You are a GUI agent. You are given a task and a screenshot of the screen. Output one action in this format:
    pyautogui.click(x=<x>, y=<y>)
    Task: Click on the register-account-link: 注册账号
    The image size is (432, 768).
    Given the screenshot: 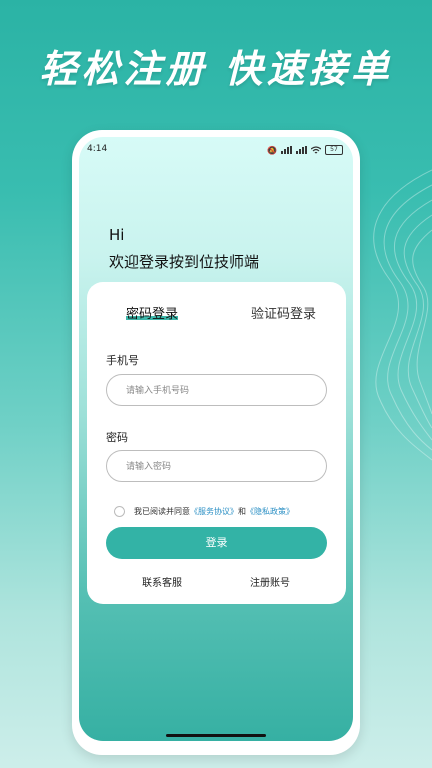 What is the action you would take?
    pyautogui.click(x=270, y=581)
    